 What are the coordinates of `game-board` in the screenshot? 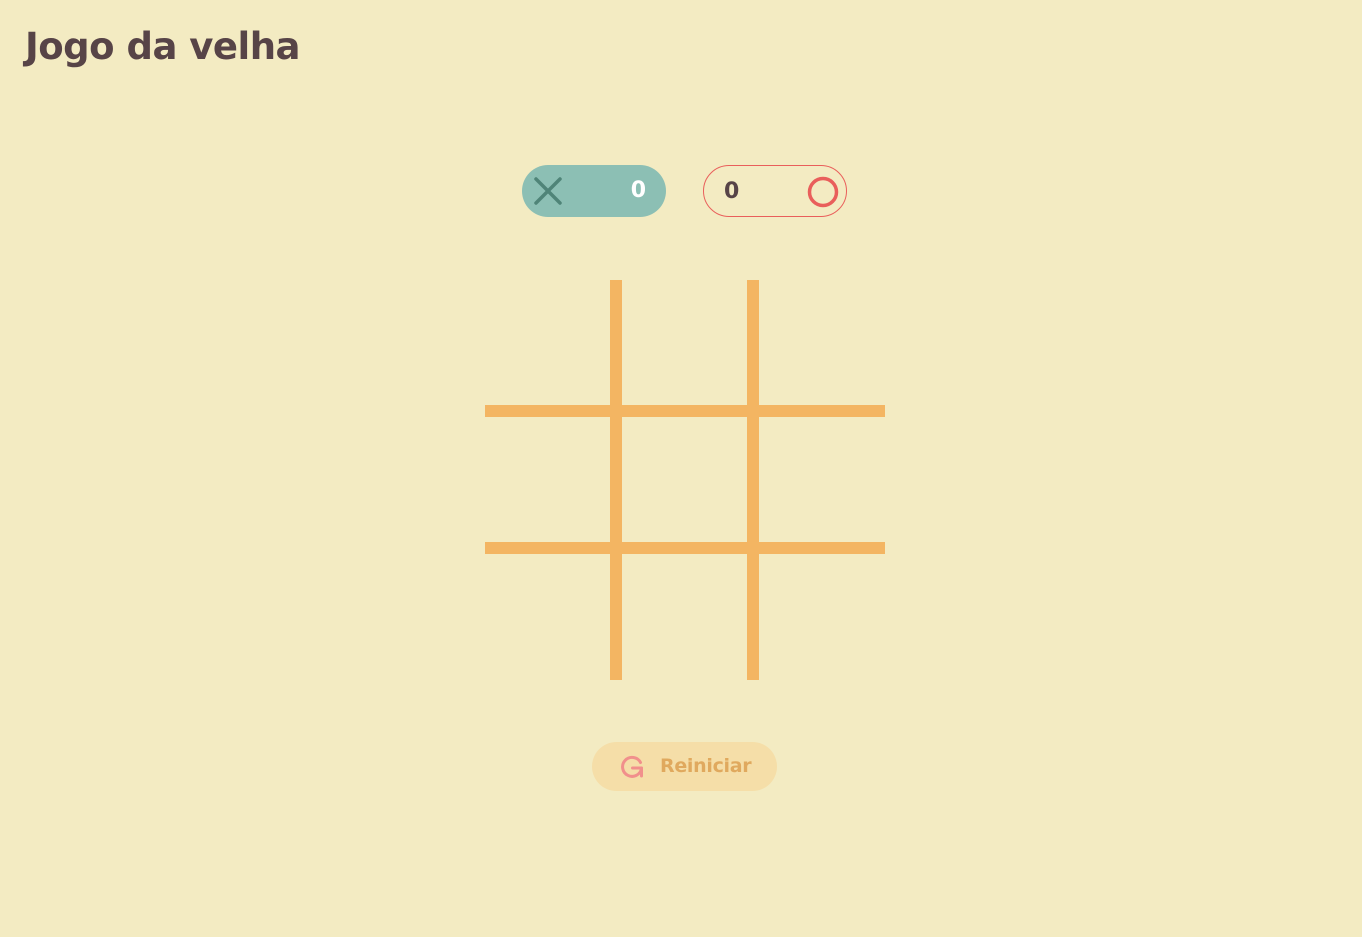 It's located at (685, 480).